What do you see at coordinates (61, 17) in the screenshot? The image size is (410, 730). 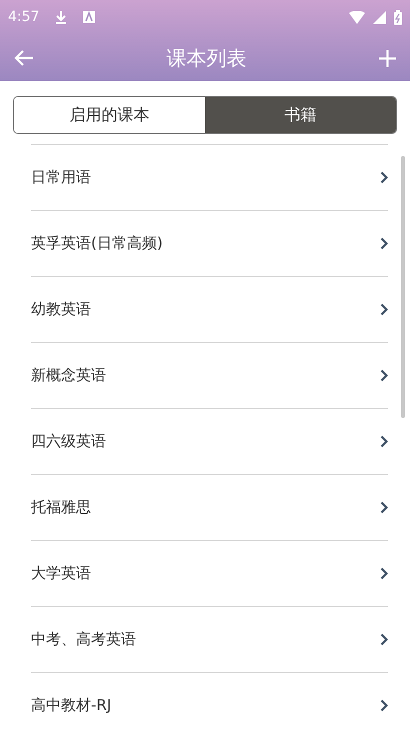 I see `download-icon` at bounding box center [61, 17].